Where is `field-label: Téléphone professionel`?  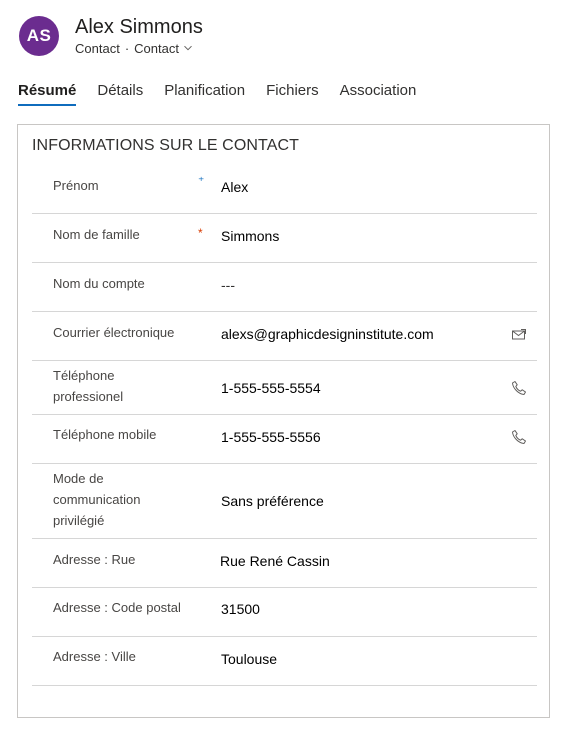 field-label: Téléphone professionel is located at coordinates (88, 386).